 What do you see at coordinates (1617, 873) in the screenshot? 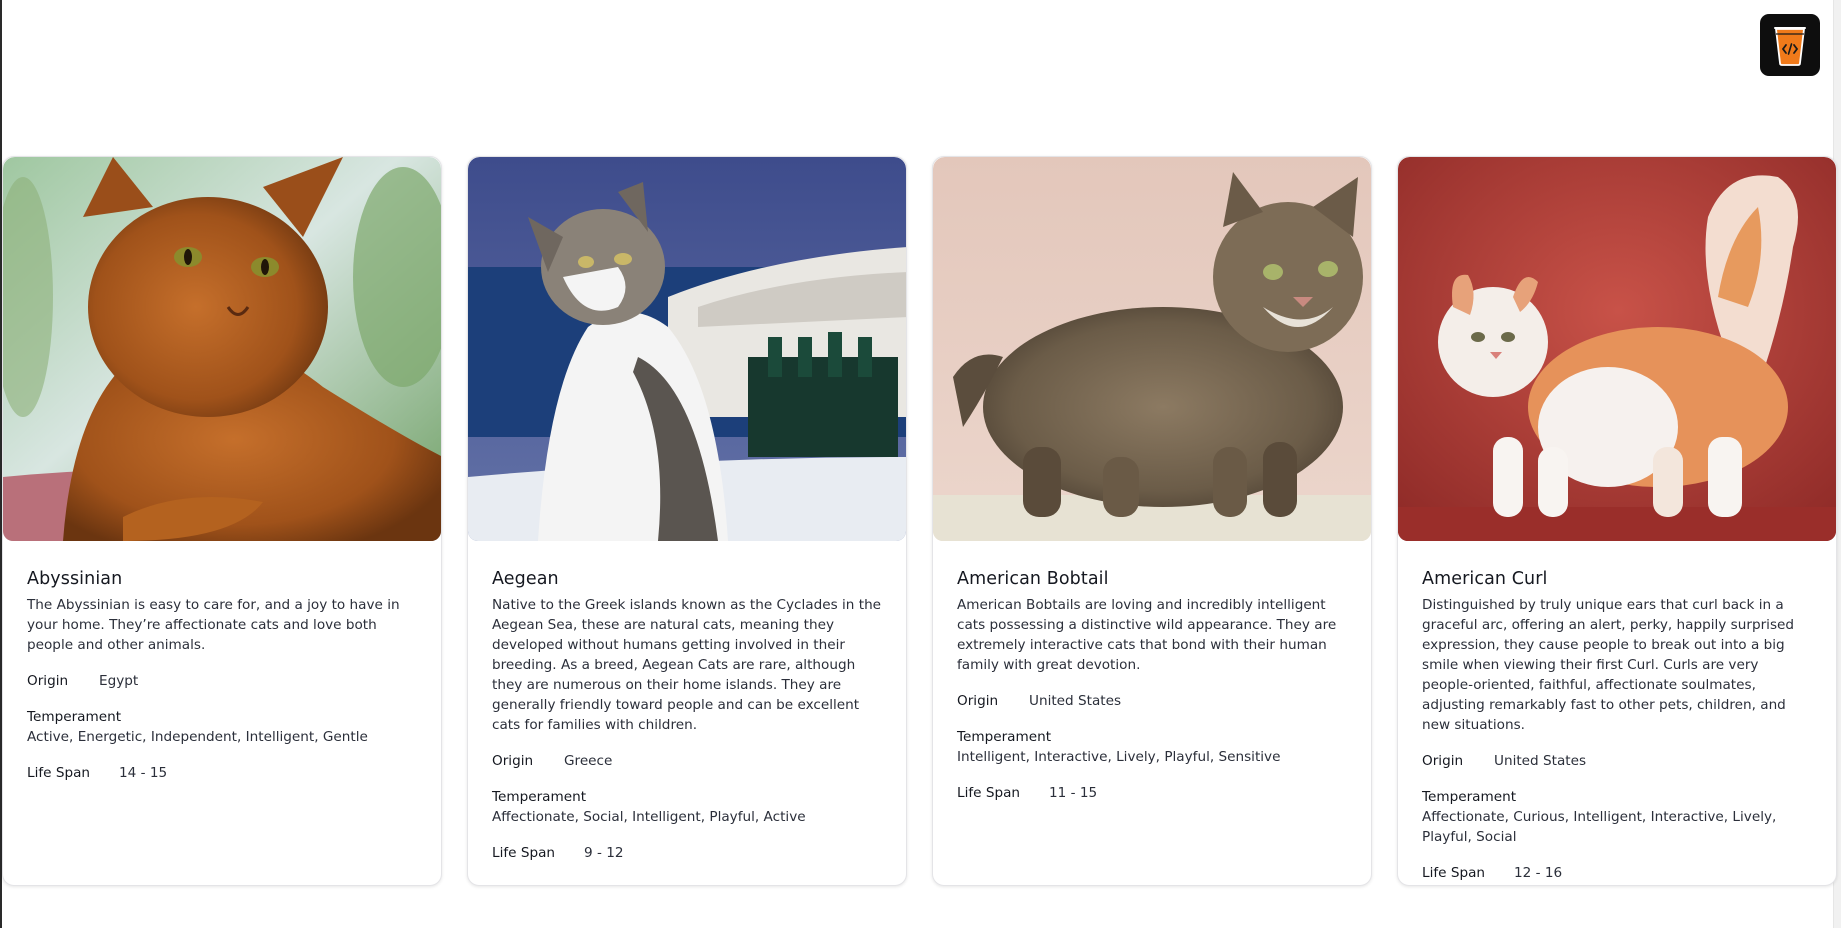
I see `life-span-row: Life Span 12 - 16` at bounding box center [1617, 873].